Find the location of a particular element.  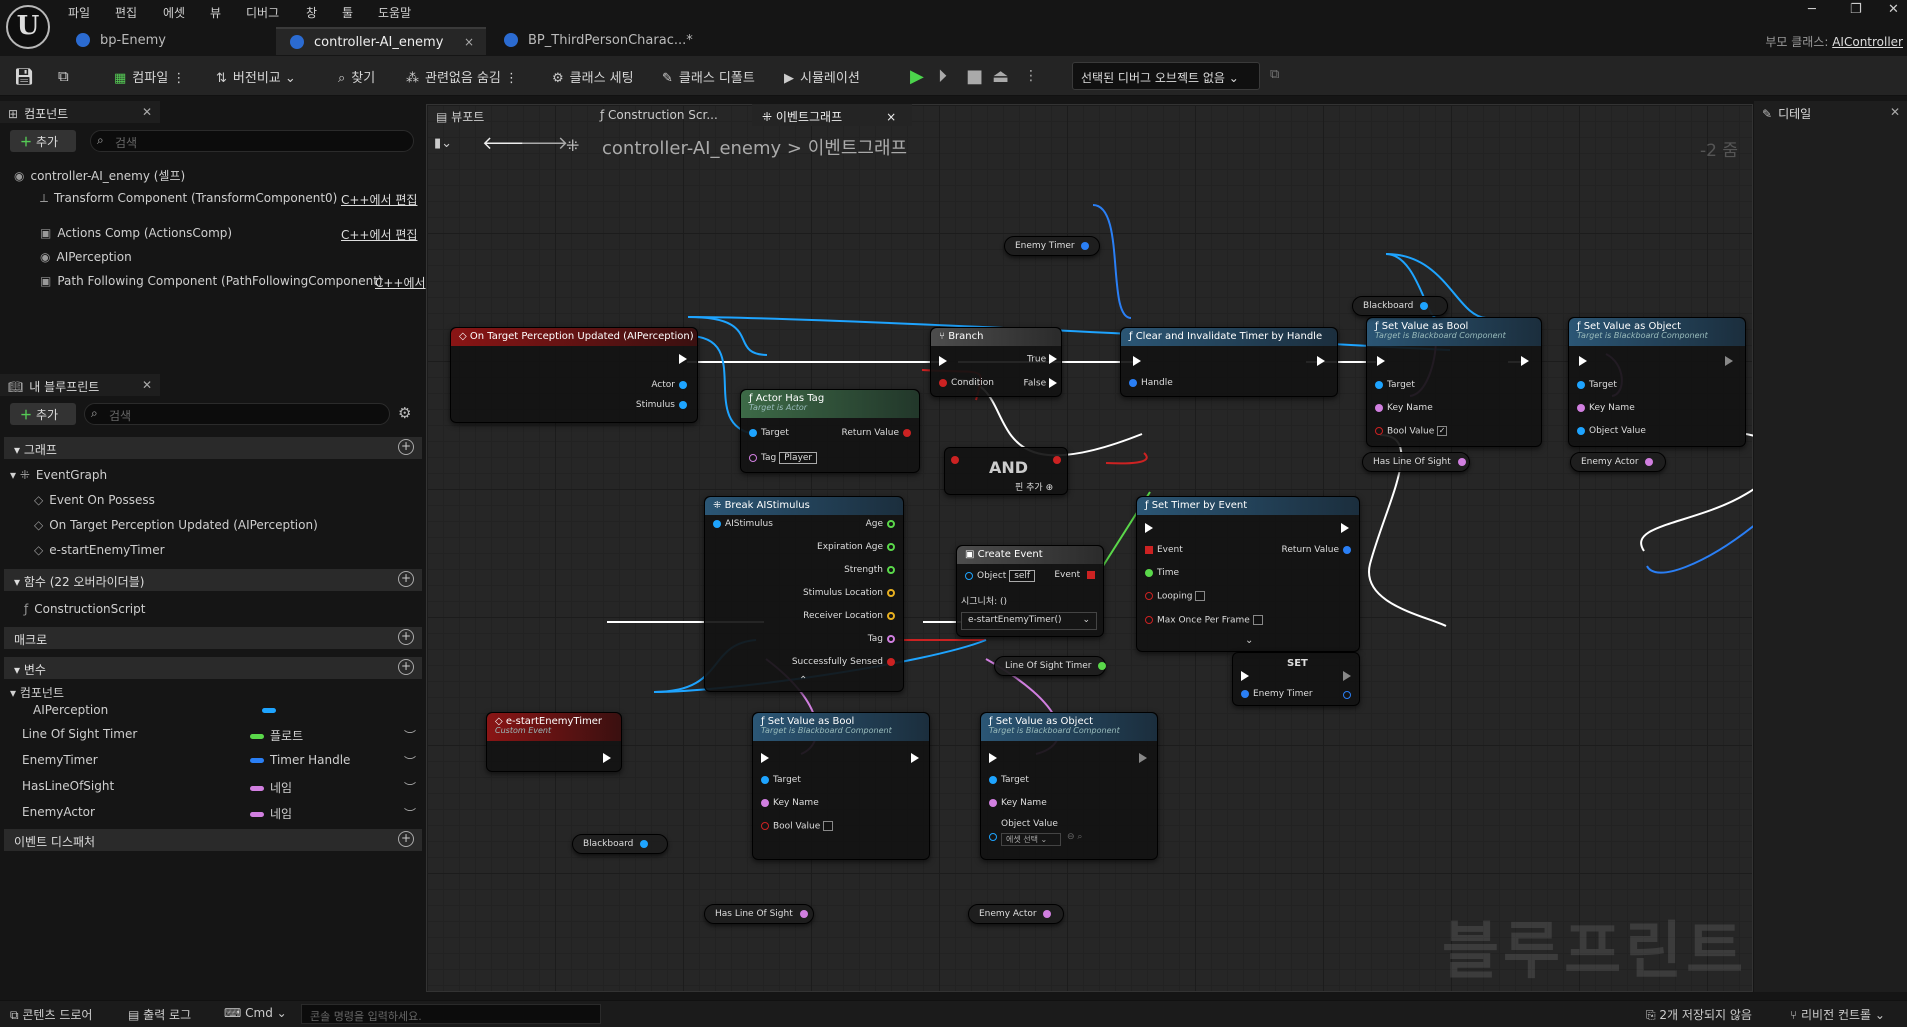

category-variables: ▾ 변수 + is located at coordinates (213, 668).